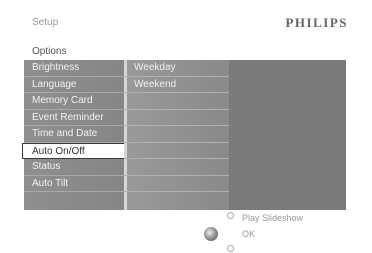 The height and width of the screenshot is (253, 372). What do you see at coordinates (230, 215) in the screenshot?
I see `nav-up-dot-icon` at bounding box center [230, 215].